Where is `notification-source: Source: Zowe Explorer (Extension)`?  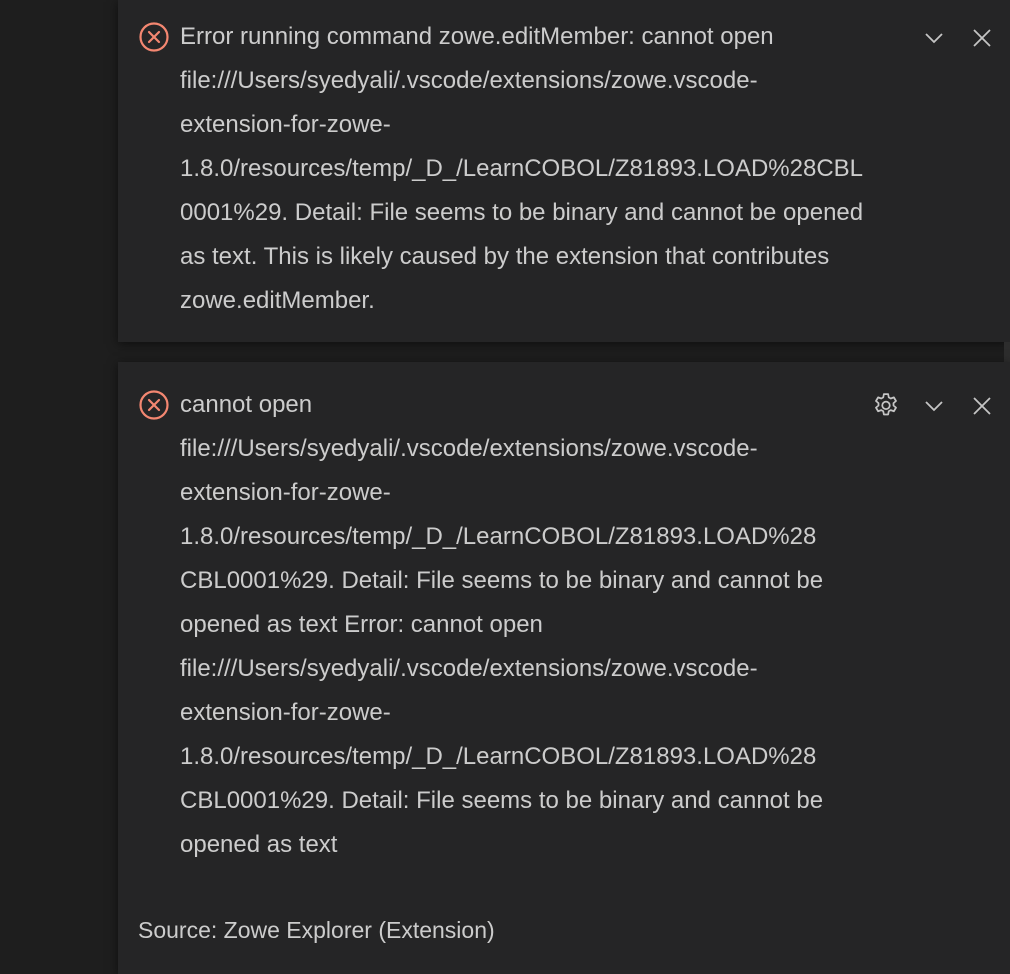
notification-source: Source: Zowe Explorer (Extension) is located at coordinates (316, 930).